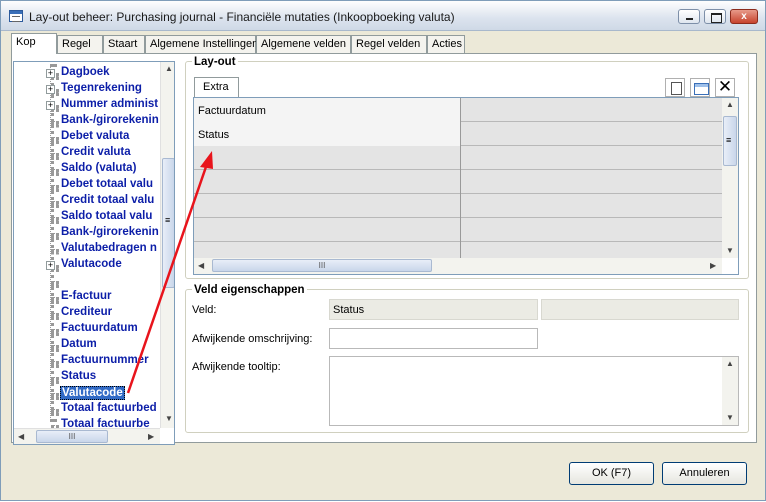 This screenshot has width=766, height=502. What do you see at coordinates (87, 249) in the screenshot?
I see `tree-item: Valutabedragen n` at bounding box center [87, 249].